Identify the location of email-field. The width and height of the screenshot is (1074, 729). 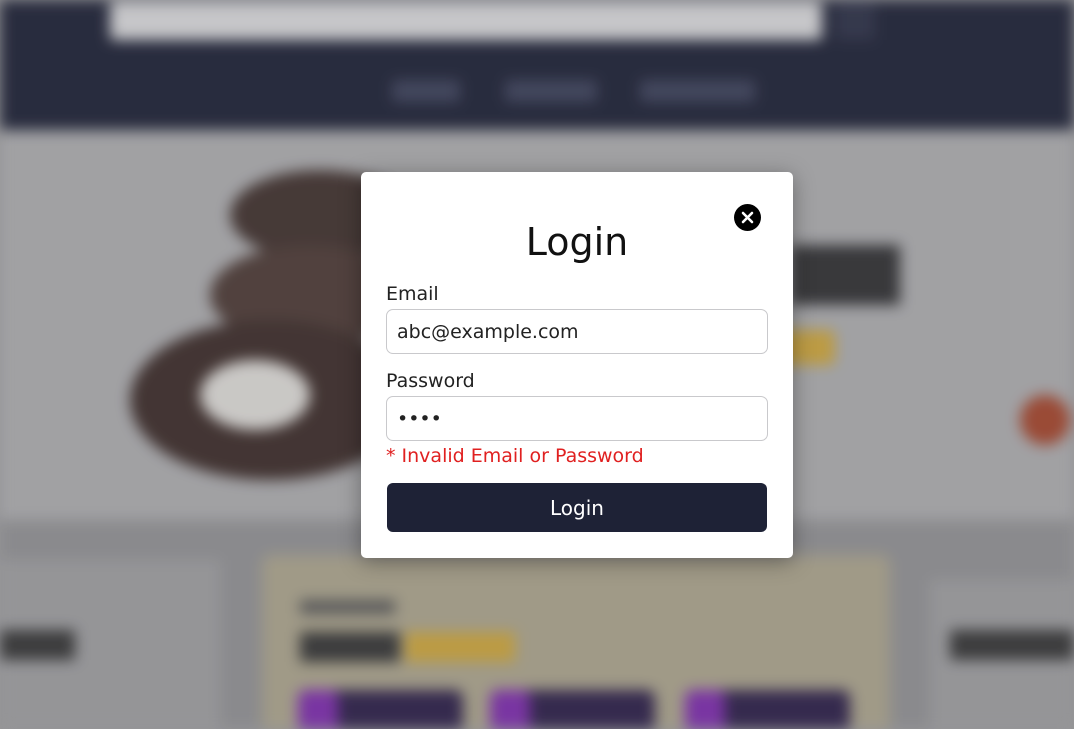
(577, 331).